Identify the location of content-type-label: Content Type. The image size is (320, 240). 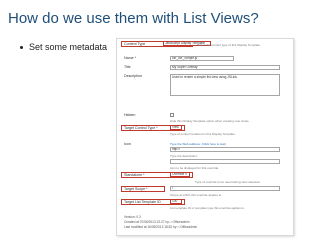
(135, 44).